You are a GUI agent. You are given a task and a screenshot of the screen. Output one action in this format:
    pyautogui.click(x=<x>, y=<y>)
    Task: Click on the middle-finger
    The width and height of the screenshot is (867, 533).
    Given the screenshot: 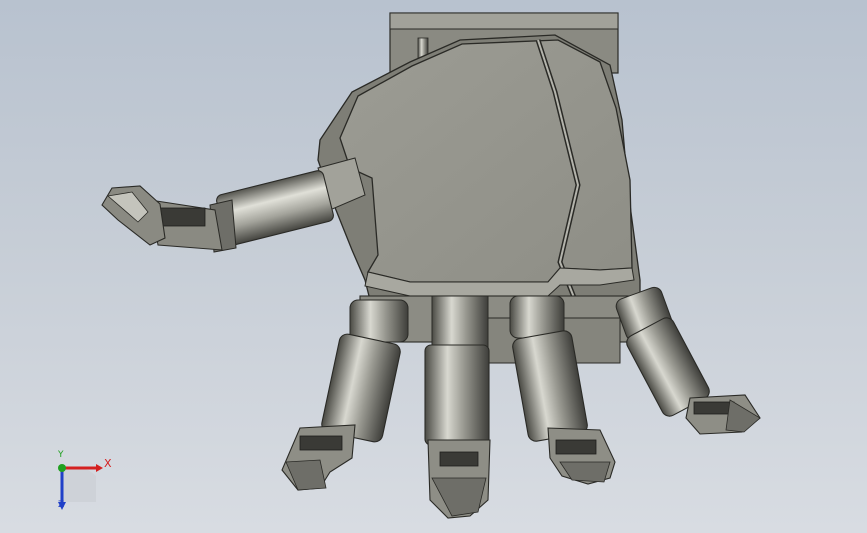 What is the action you would take?
    pyautogui.click(x=457, y=407)
    